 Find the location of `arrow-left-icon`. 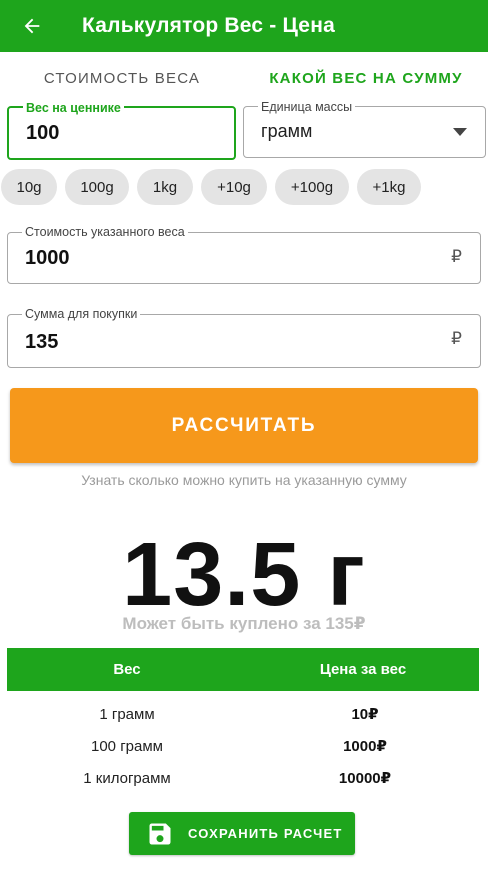

arrow-left-icon is located at coordinates (32, 26).